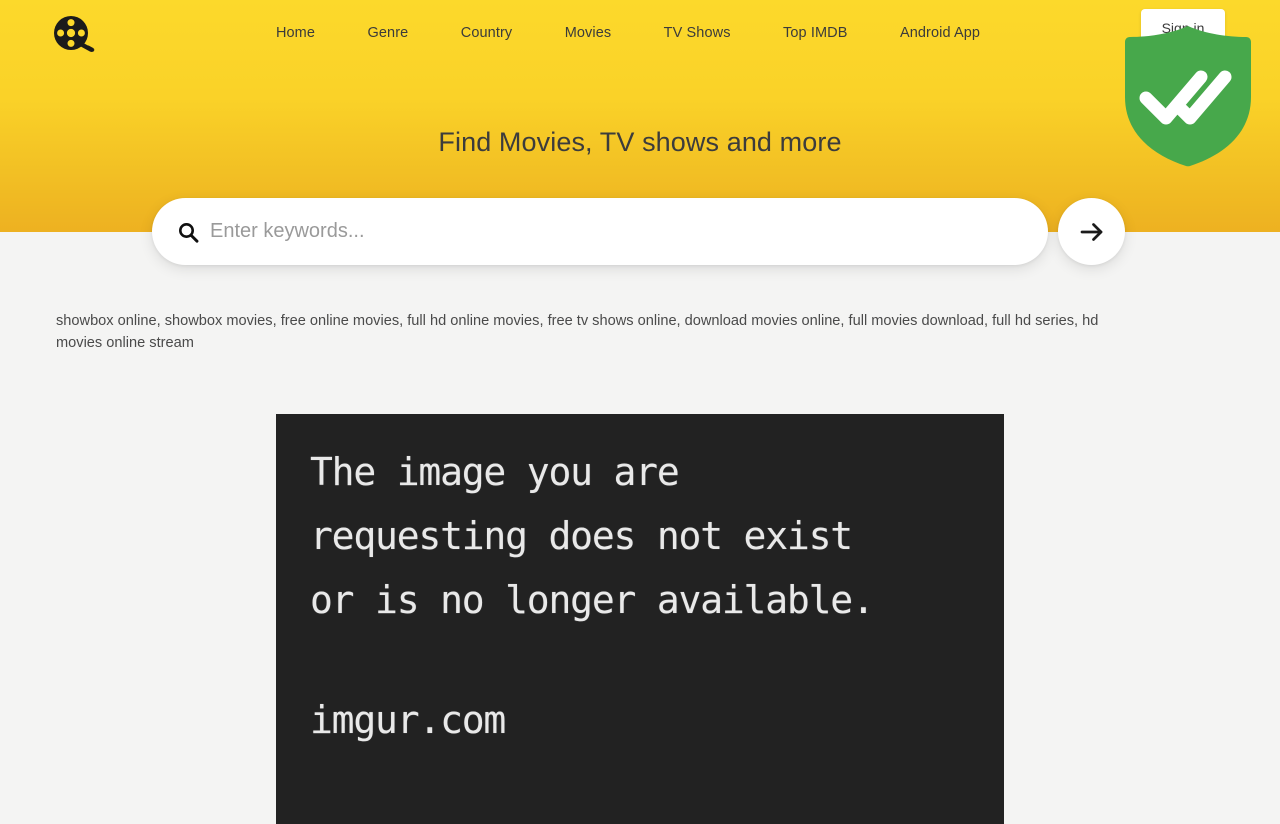 This screenshot has height=824, width=1280. What do you see at coordinates (1188, 96) in the screenshot?
I see `verified-shield-double-check-icon` at bounding box center [1188, 96].